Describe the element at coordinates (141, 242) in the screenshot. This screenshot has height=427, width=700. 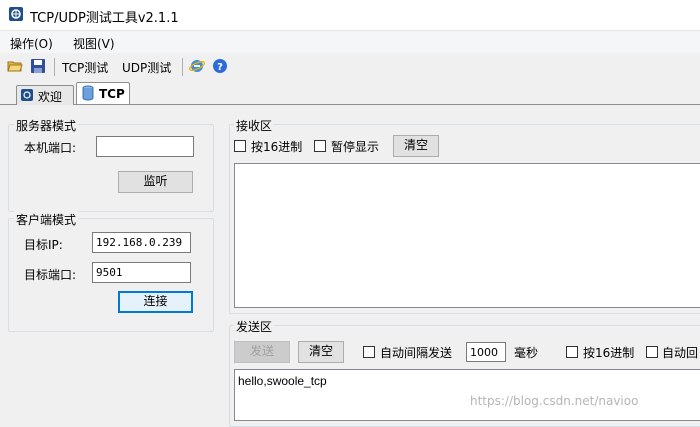
I see `target-ip-input: 192.168.0.239` at that location.